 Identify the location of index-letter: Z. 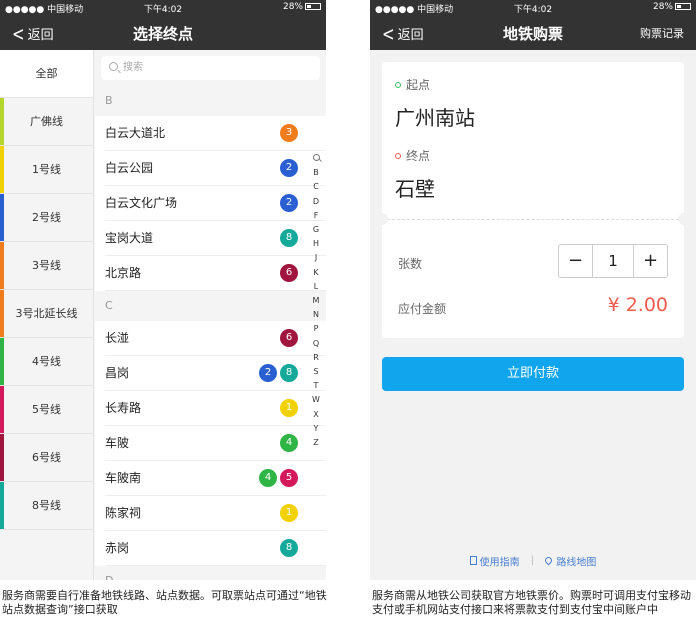
(316, 443).